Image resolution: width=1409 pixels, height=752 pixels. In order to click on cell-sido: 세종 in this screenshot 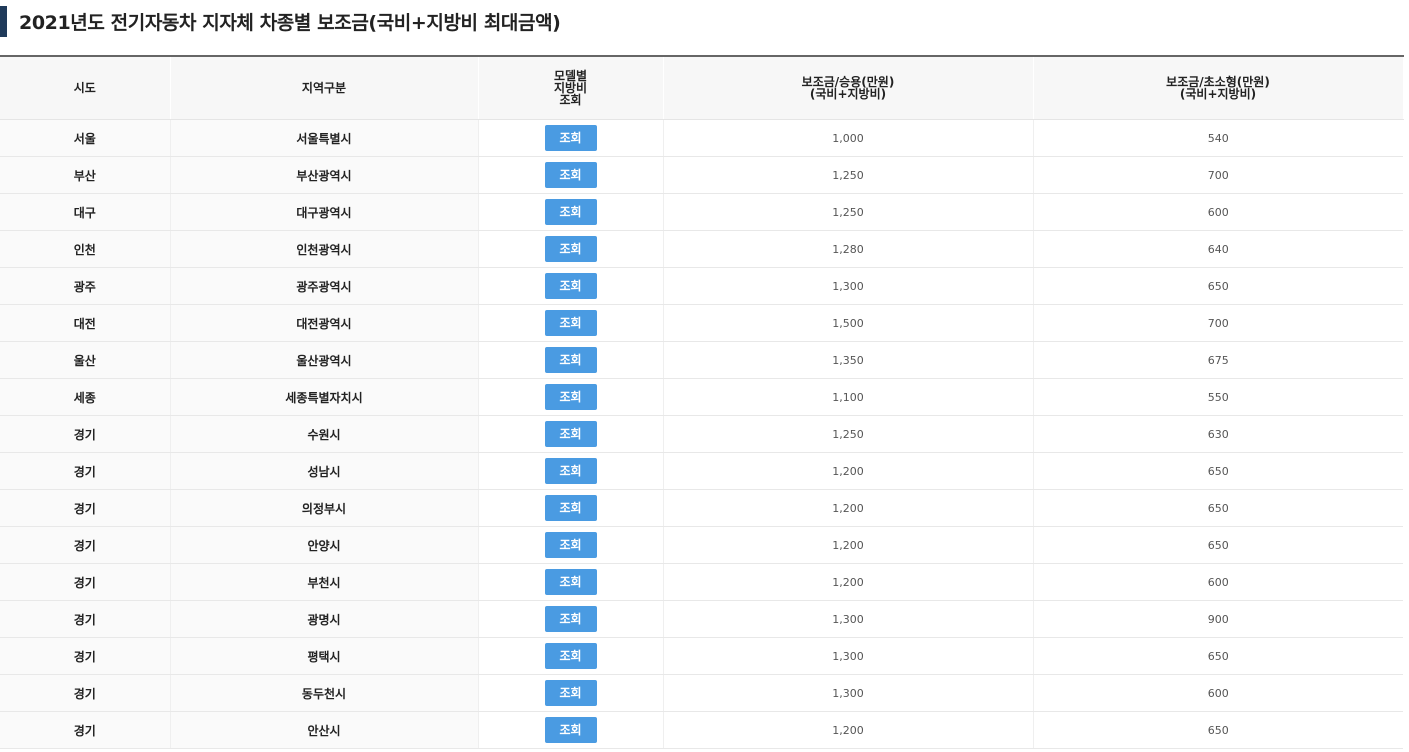, I will do `click(85, 397)`.